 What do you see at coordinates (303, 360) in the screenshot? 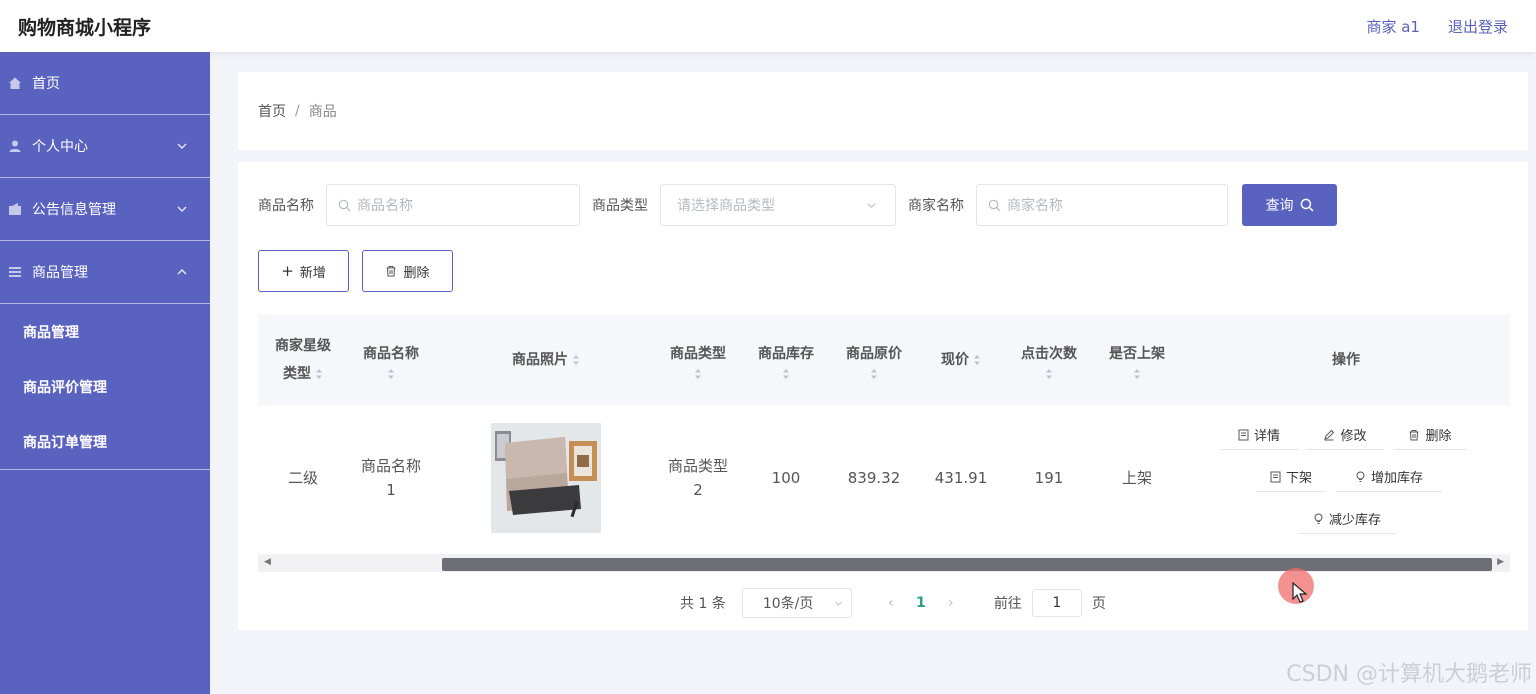
I see `col-header-shop-level: 商家星级 类型` at bounding box center [303, 360].